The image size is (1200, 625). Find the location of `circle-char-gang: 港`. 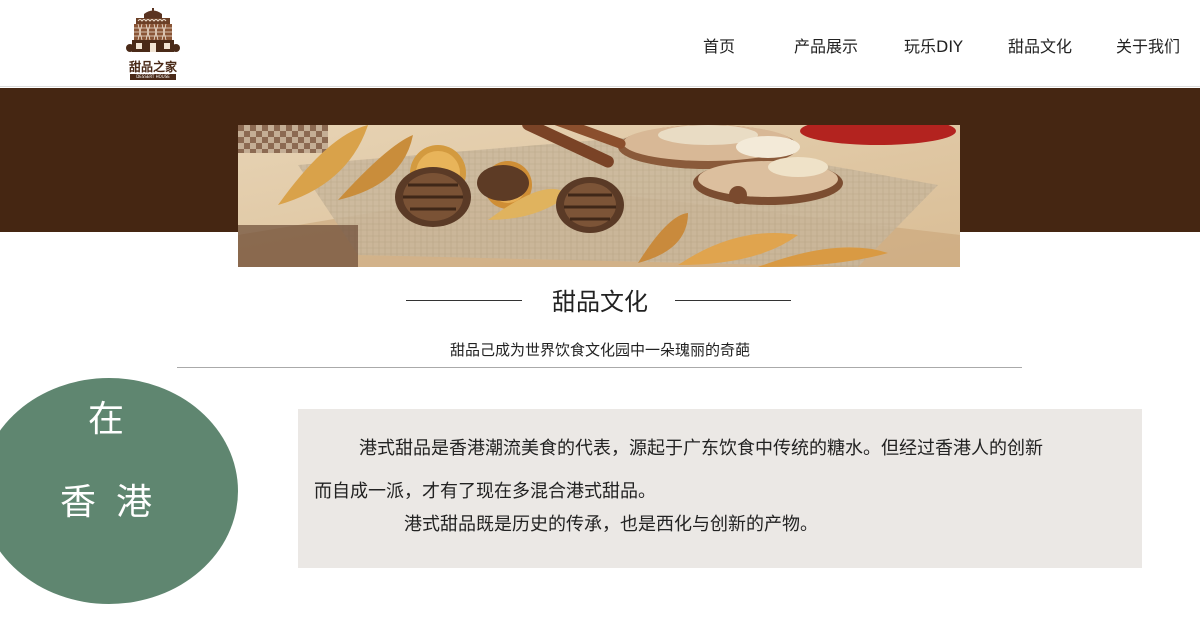

circle-char-gang: 港 is located at coordinates (134, 502).